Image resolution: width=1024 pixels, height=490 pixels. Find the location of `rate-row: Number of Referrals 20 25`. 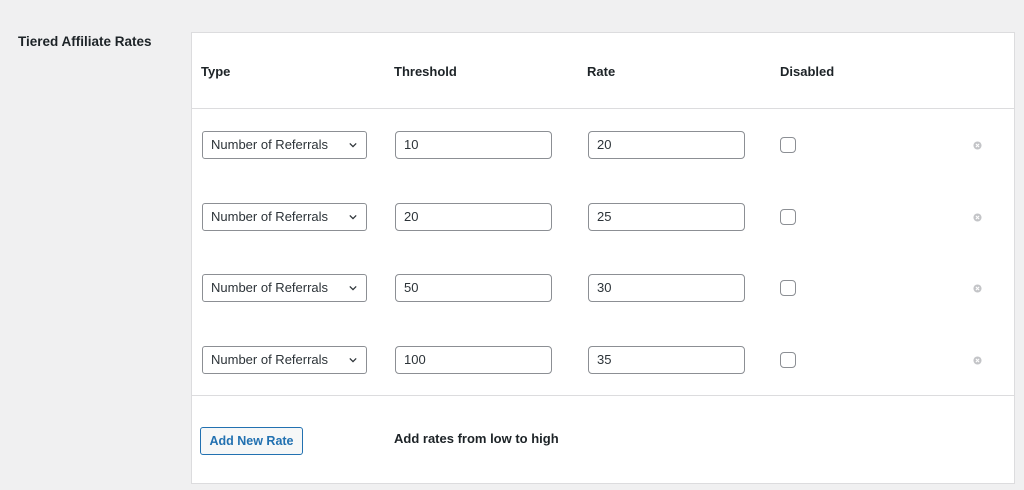

rate-row: Number of Referrals 20 25 is located at coordinates (603, 217).